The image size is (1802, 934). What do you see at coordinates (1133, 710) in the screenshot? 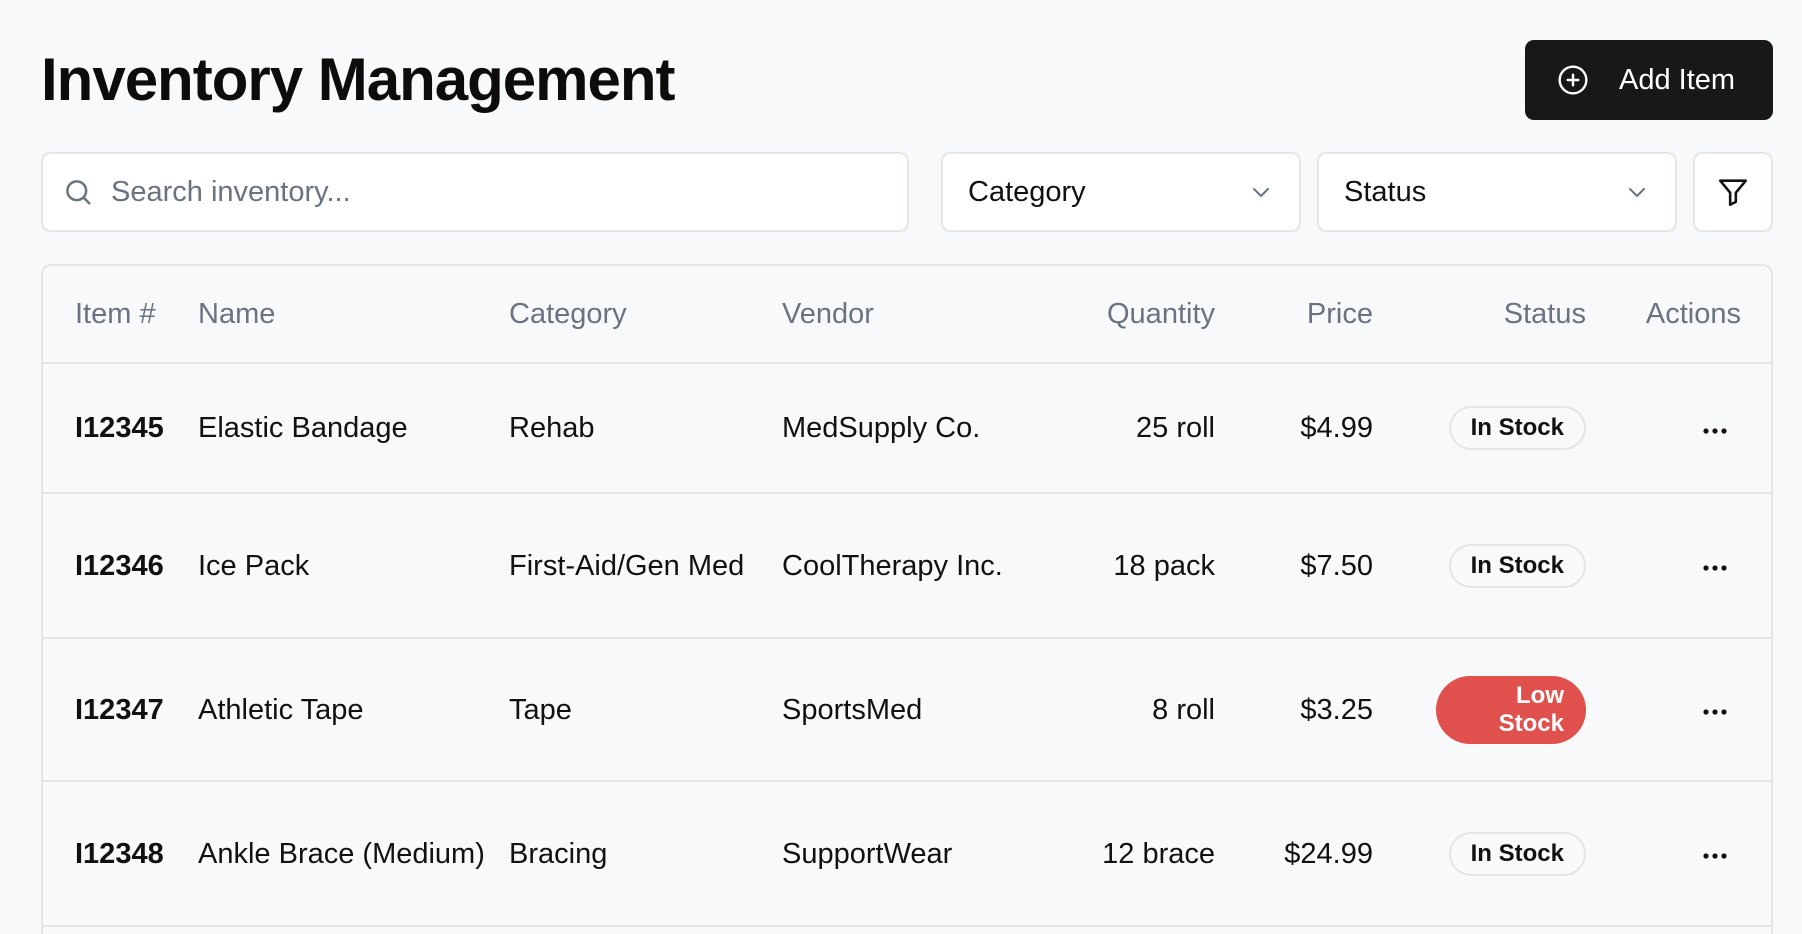
I see `item-quantity: 8 roll` at bounding box center [1133, 710].